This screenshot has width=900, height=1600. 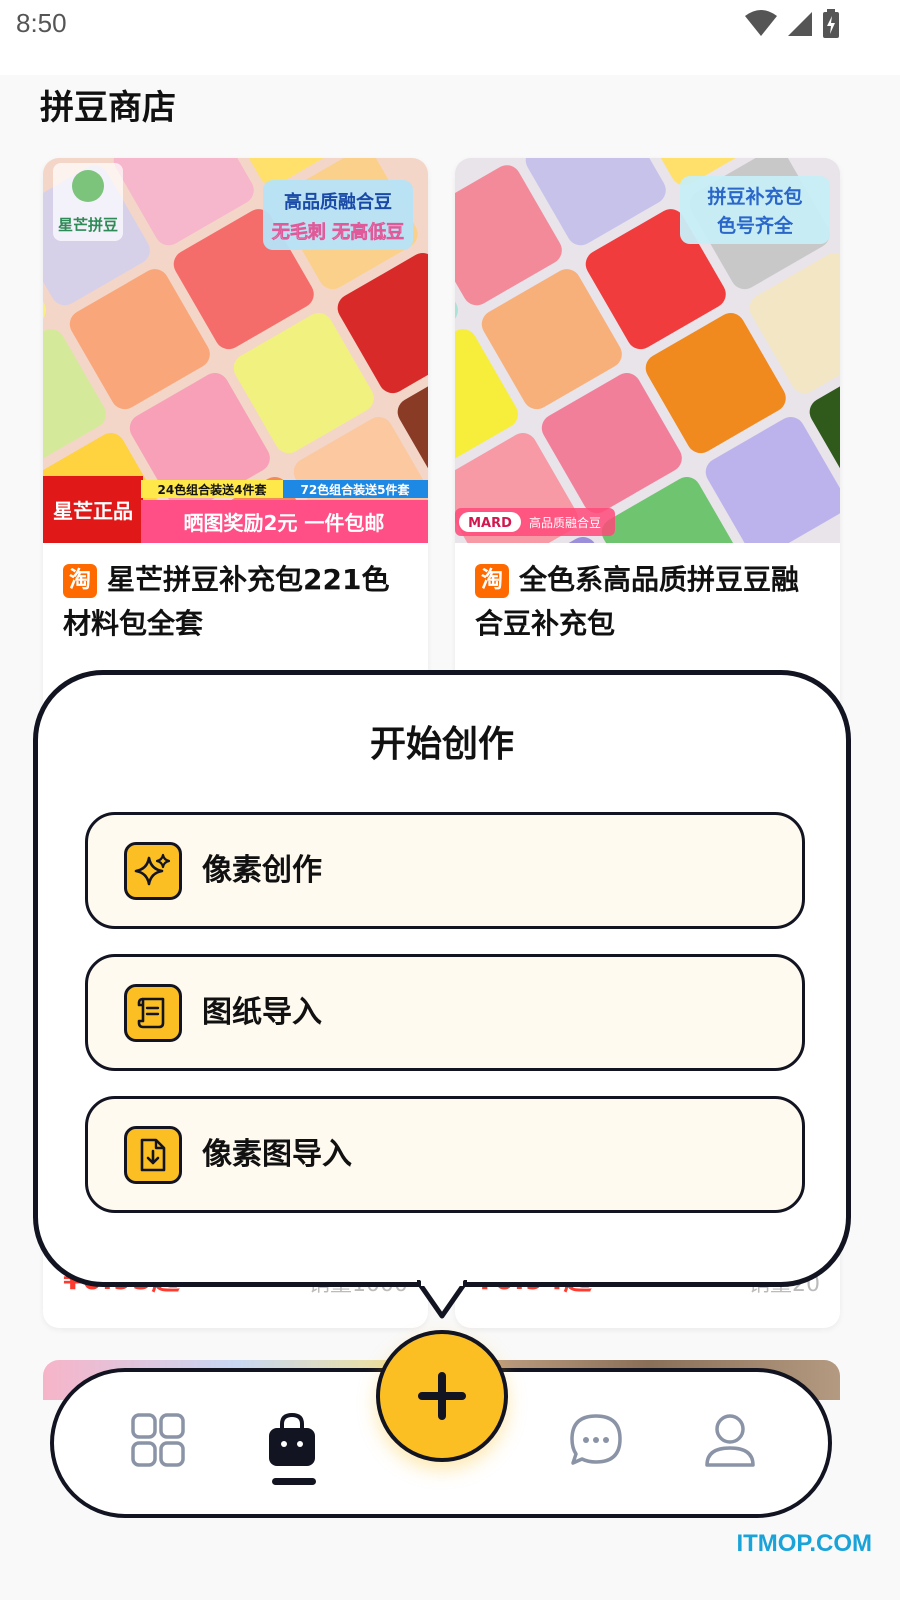 What do you see at coordinates (153, 1013) in the screenshot?
I see `scroll-icon` at bounding box center [153, 1013].